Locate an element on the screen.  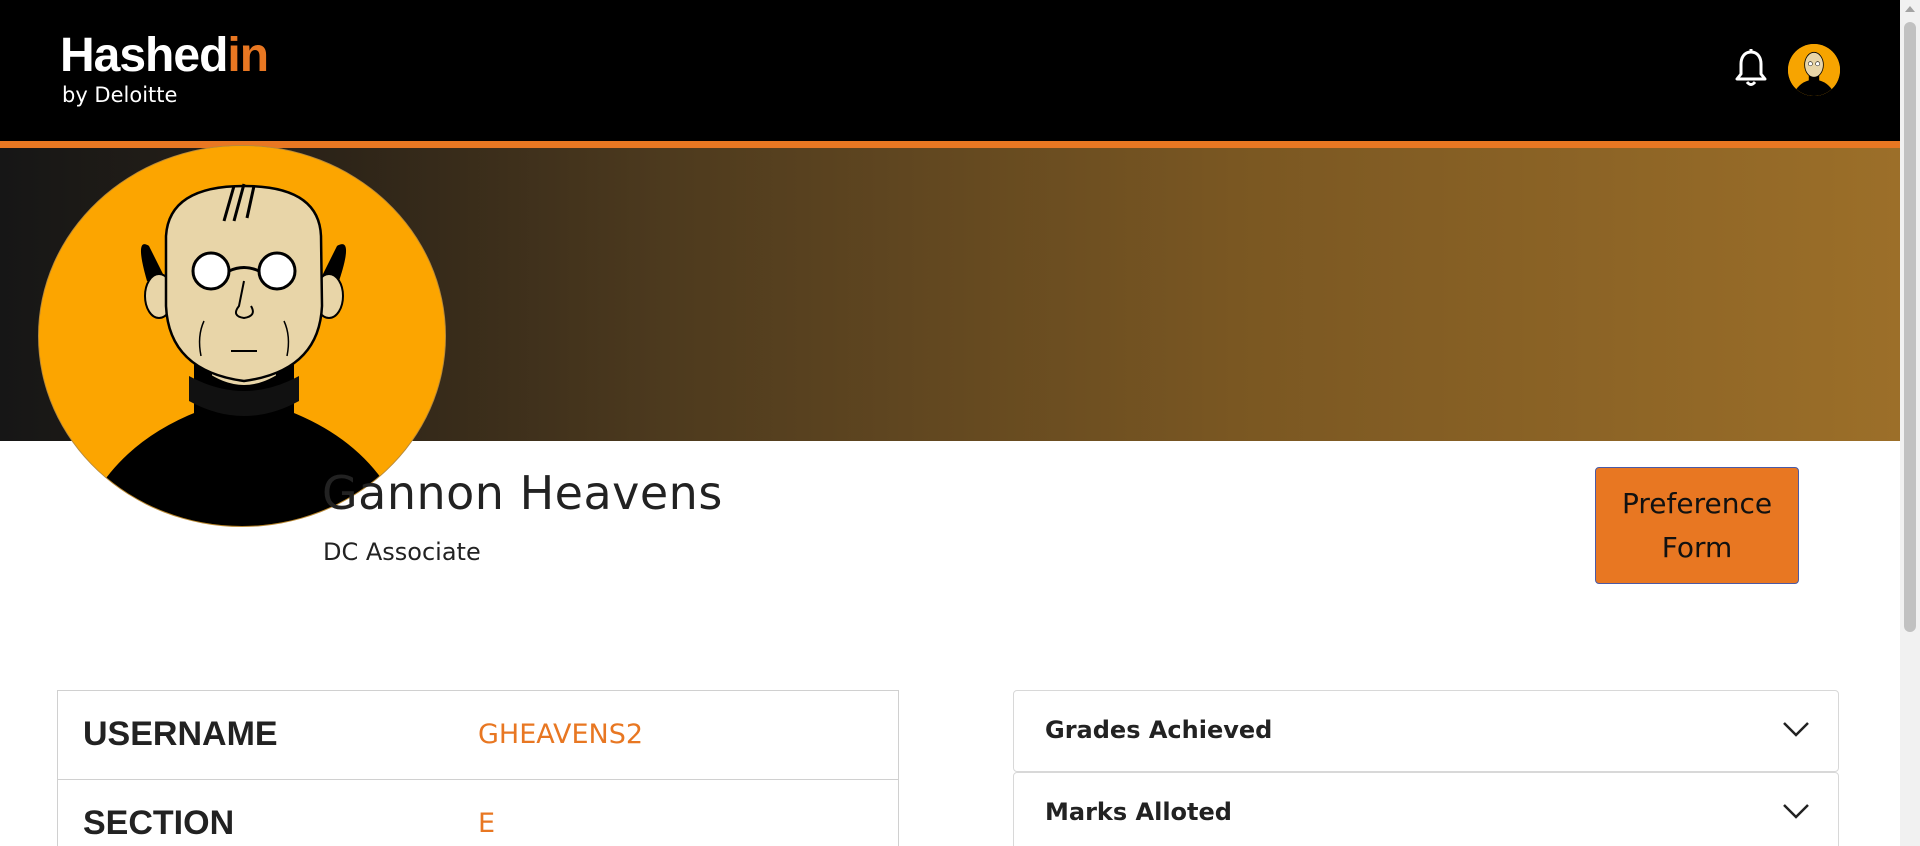
logo-subtitle: by Deloitte is located at coordinates (120, 95).